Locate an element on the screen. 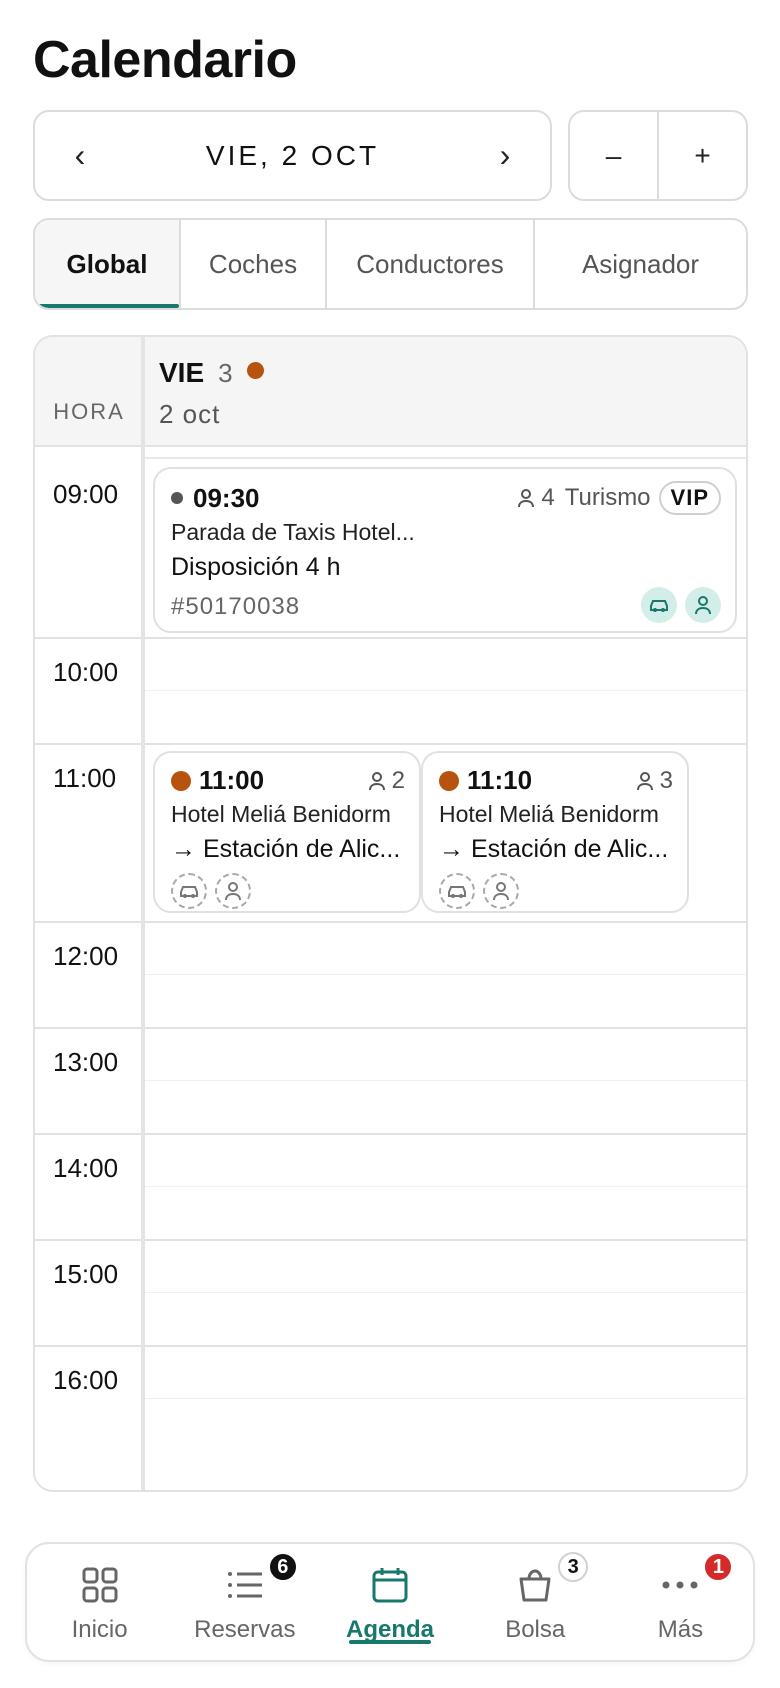  tab-coches: Coches is located at coordinates (252, 264).